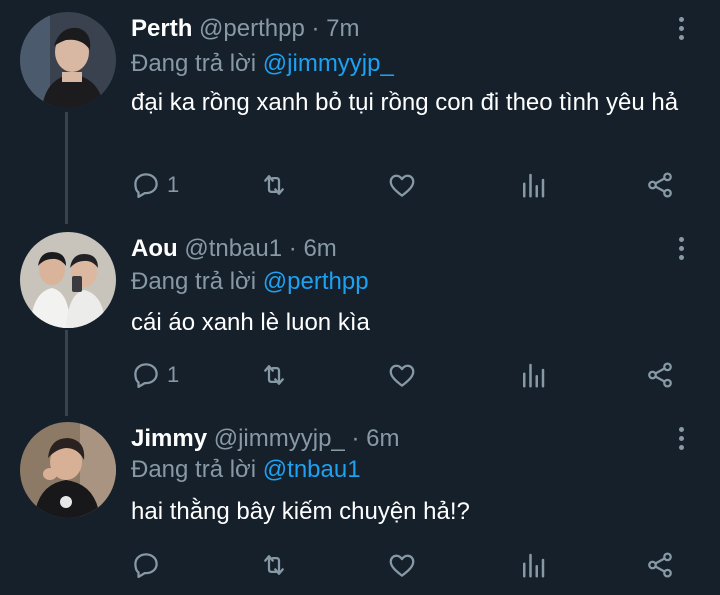 The width and height of the screenshot is (720, 595). I want to click on retweet-icon, so click(274, 565).